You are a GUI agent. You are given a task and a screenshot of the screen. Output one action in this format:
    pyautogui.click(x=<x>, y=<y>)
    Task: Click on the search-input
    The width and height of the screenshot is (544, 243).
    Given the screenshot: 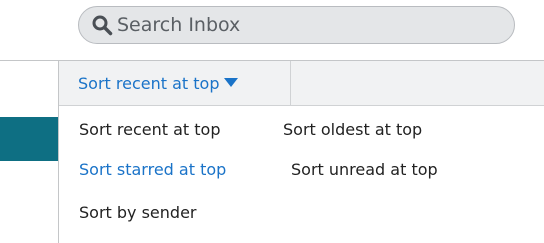 What is the action you would take?
    pyautogui.click(x=302, y=25)
    